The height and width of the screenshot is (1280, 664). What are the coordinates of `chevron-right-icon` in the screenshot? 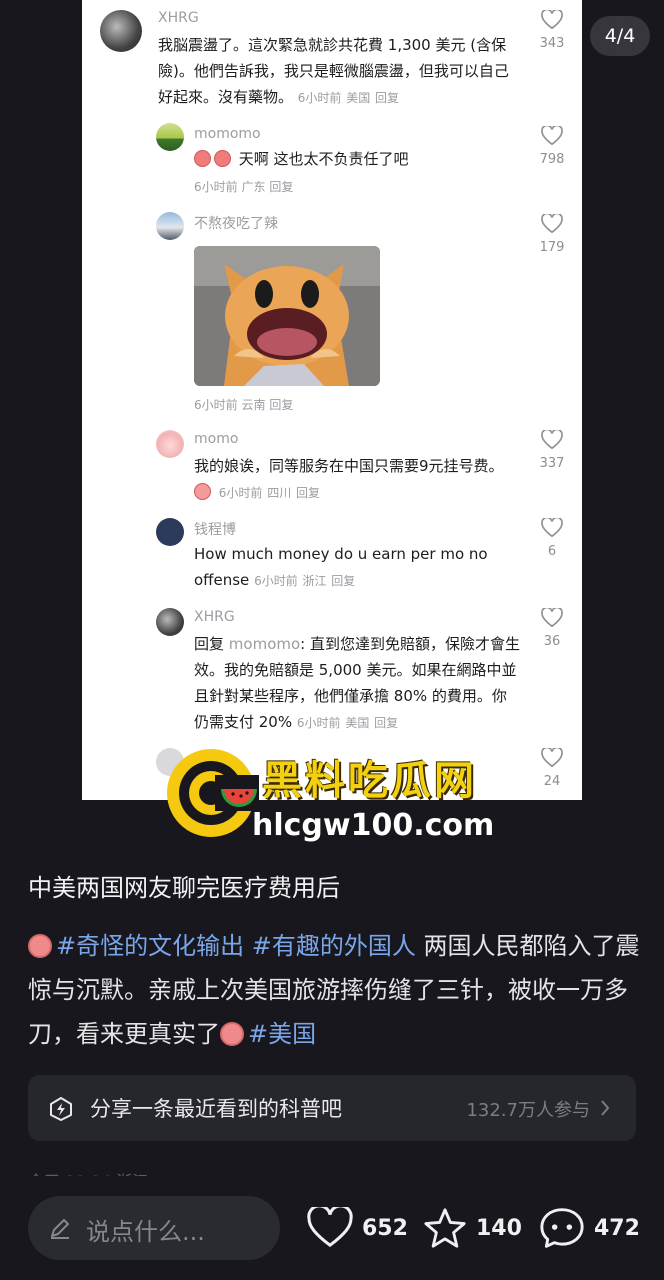 It's located at (605, 1108).